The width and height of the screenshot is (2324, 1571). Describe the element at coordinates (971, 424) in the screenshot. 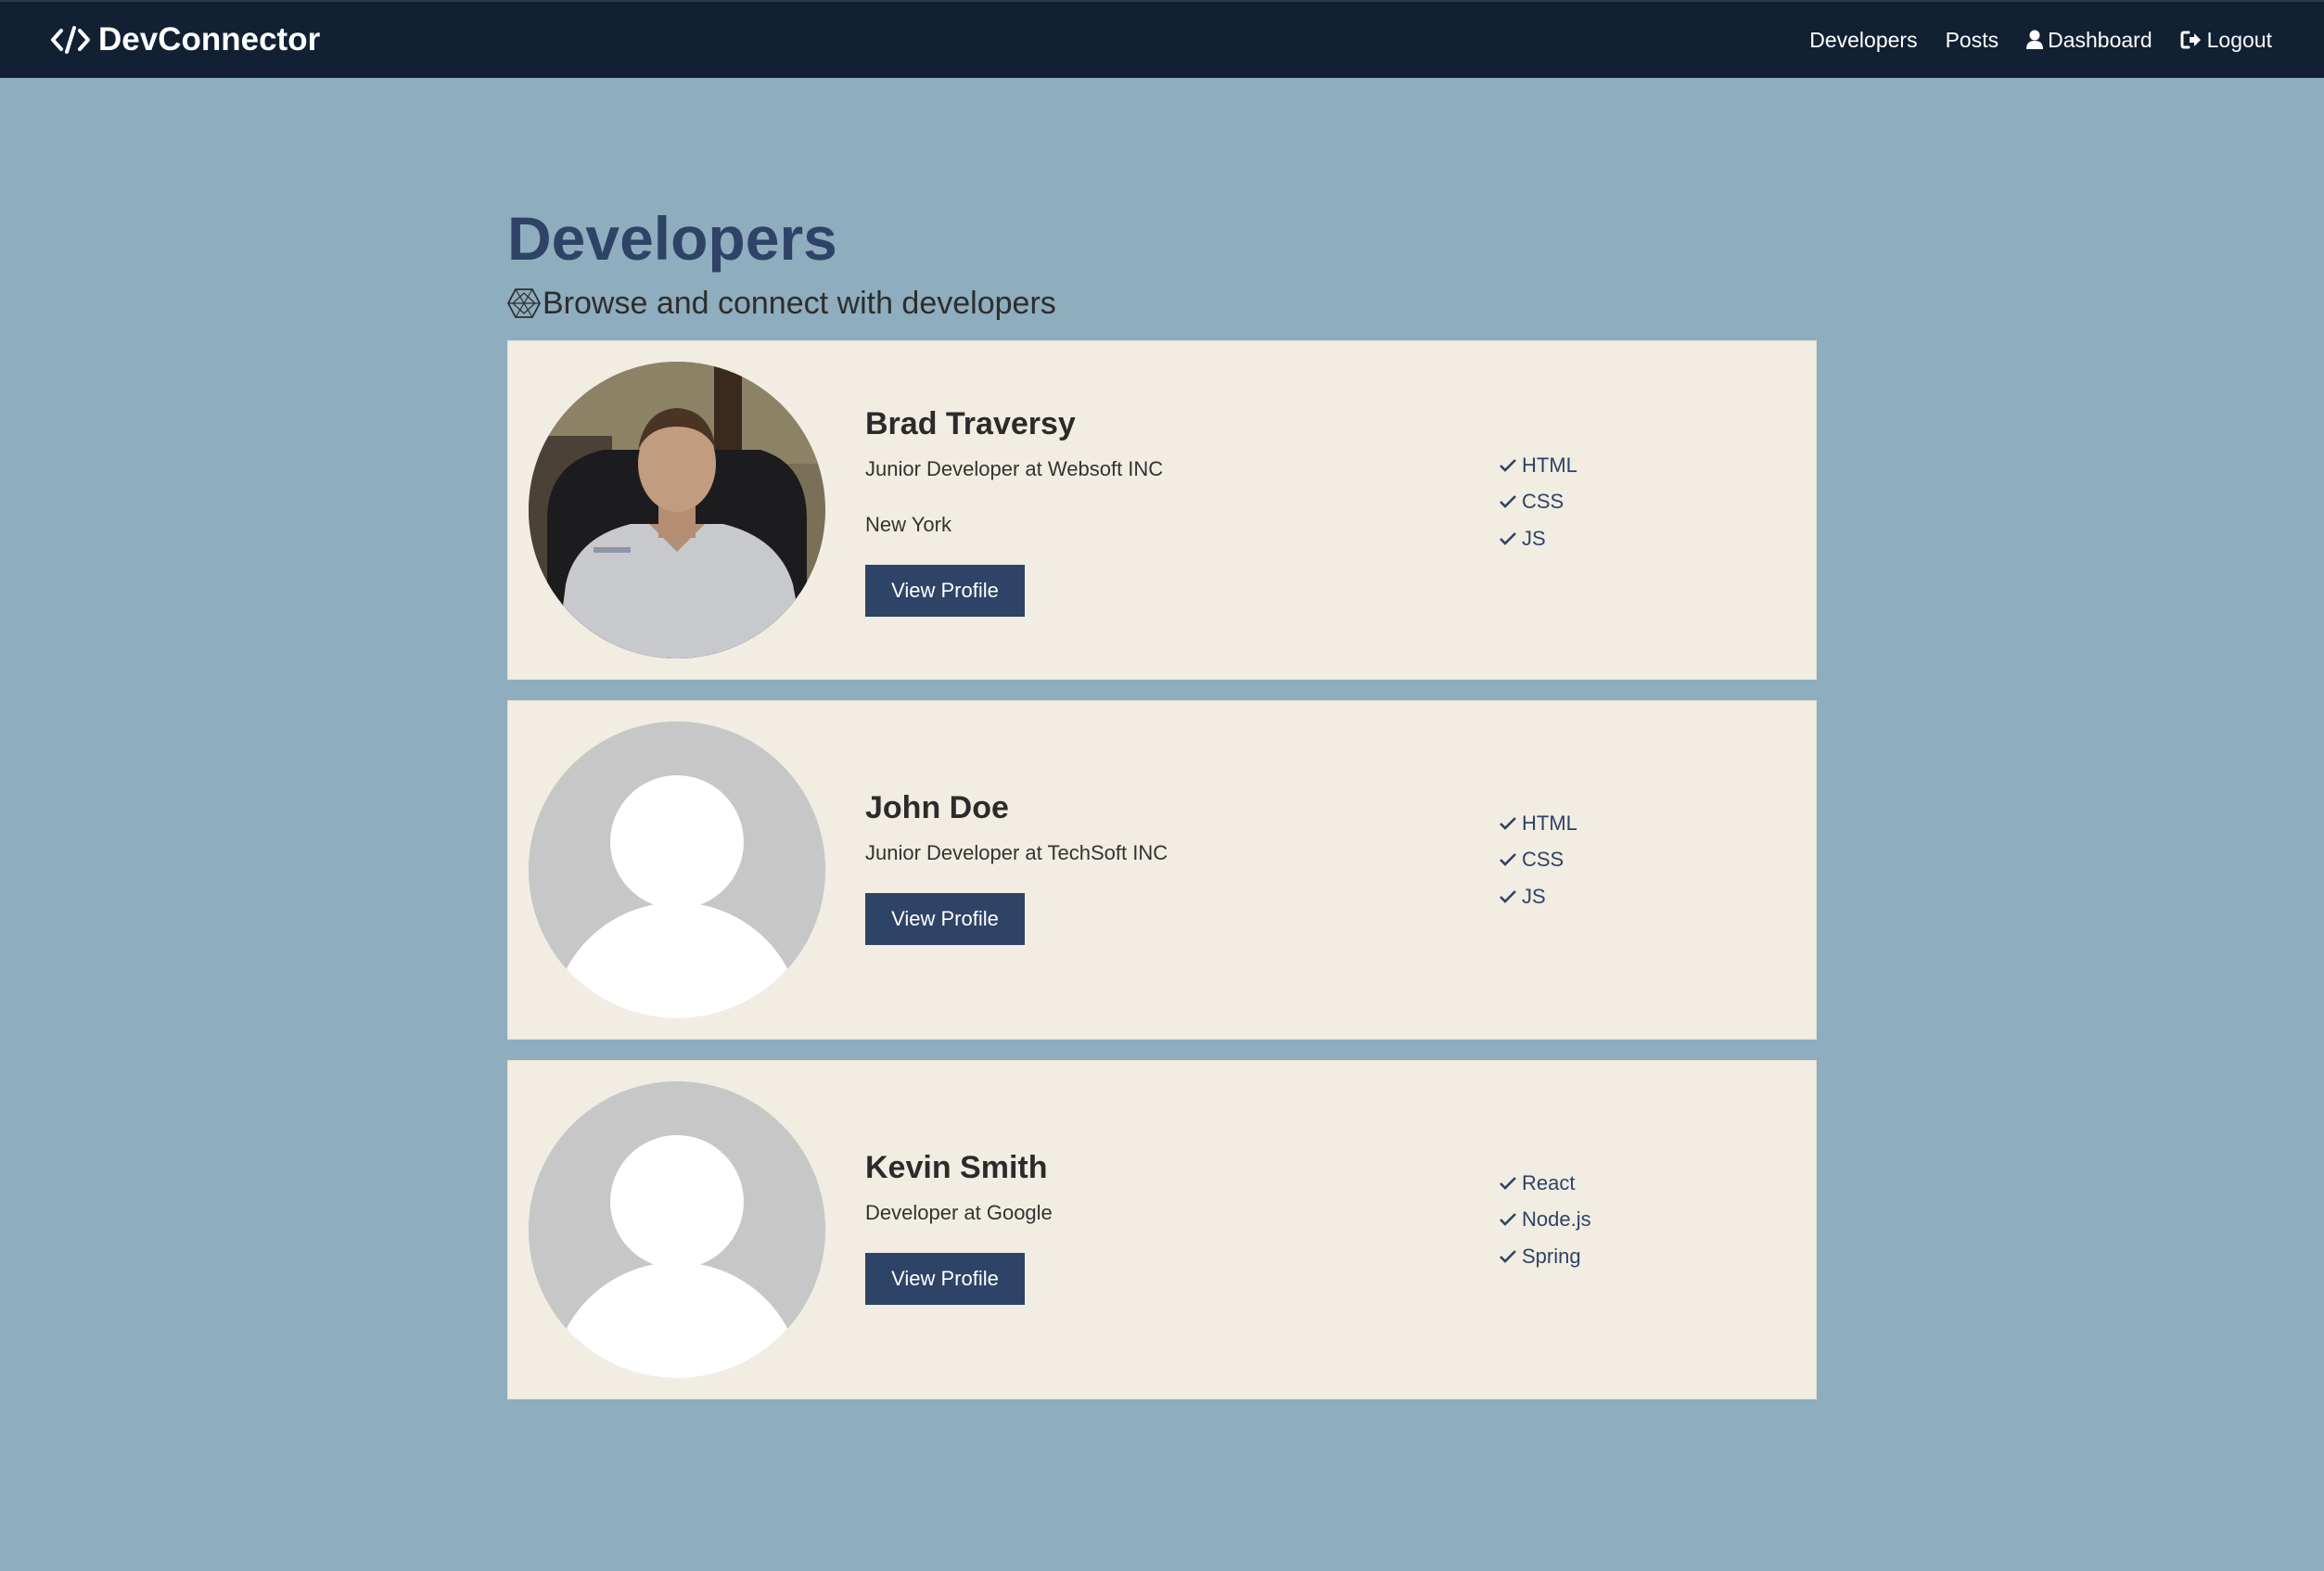

I see `profile-name: Brad Traversy` at that location.